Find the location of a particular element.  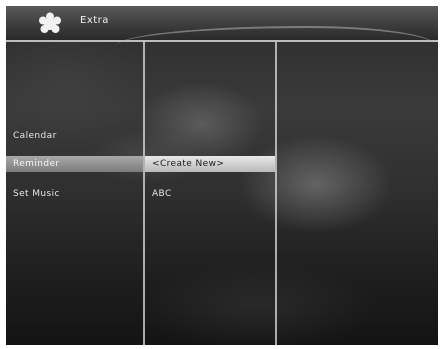

menu-item-label: Calendar is located at coordinates (35, 136).